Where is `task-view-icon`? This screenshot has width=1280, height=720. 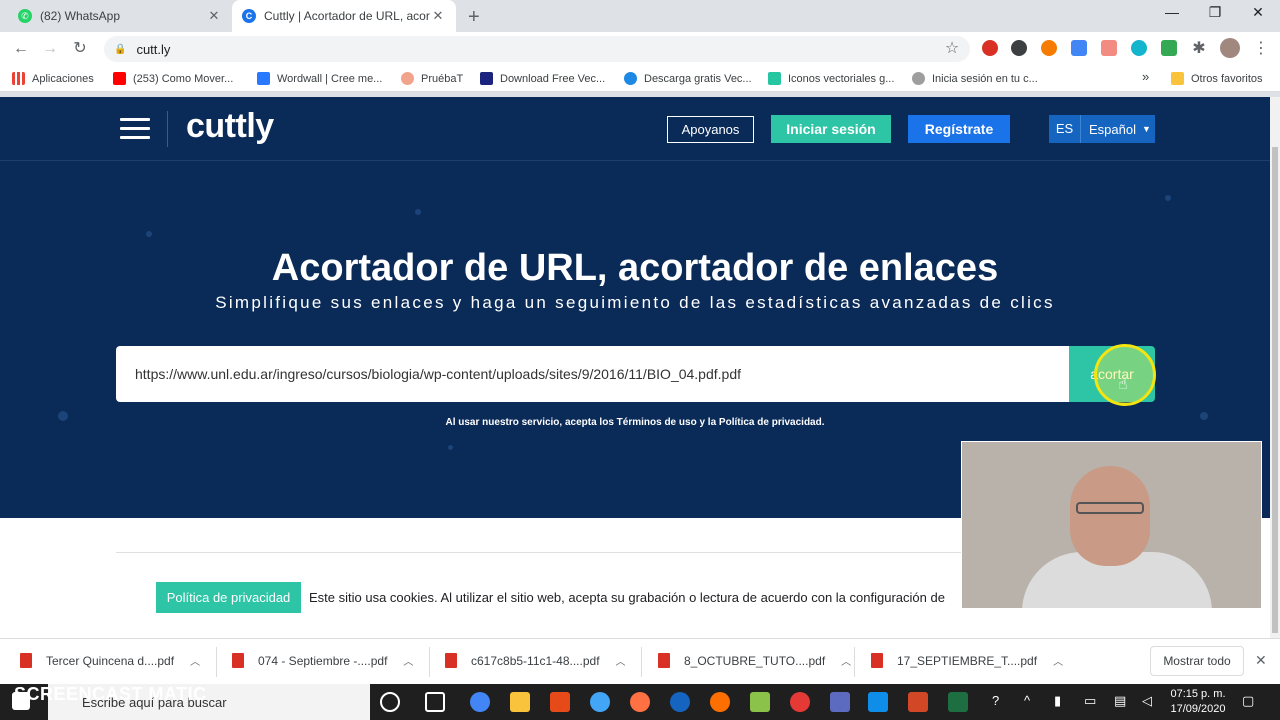 task-view-icon is located at coordinates (435, 702).